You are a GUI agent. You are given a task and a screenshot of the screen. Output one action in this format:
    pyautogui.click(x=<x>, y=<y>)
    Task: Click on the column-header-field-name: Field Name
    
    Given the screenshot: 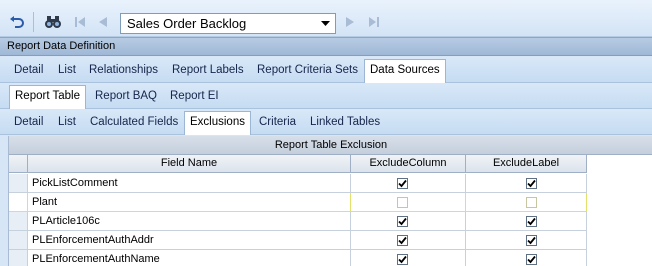 What is the action you would take?
    pyautogui.click(x=189, y=164)
    